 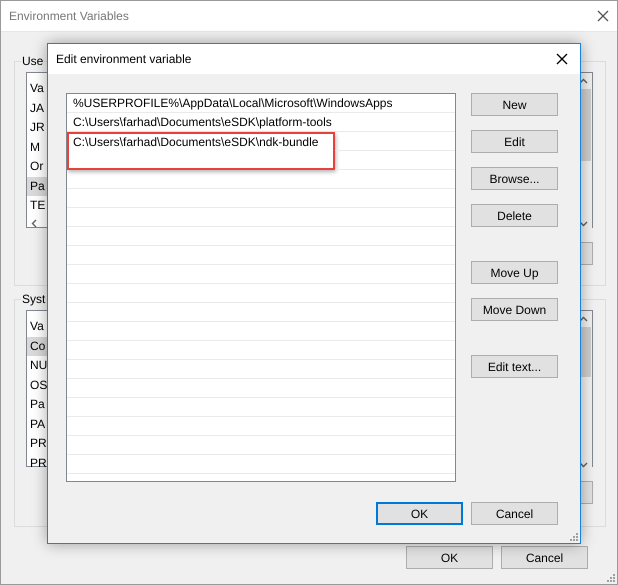 I want to click on path-entry: %USERPROFILE%\AppData\Local\Microsoft\WindowsApps, so click(x=261, y=103).